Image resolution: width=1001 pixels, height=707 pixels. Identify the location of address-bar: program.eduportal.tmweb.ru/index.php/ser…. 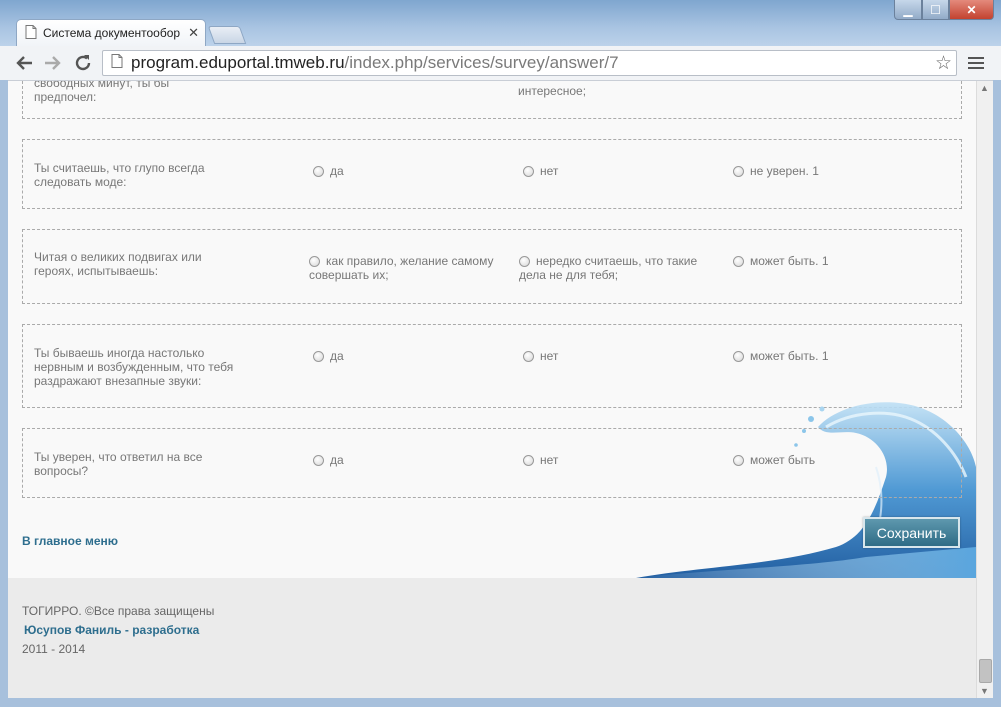
(529, 63).